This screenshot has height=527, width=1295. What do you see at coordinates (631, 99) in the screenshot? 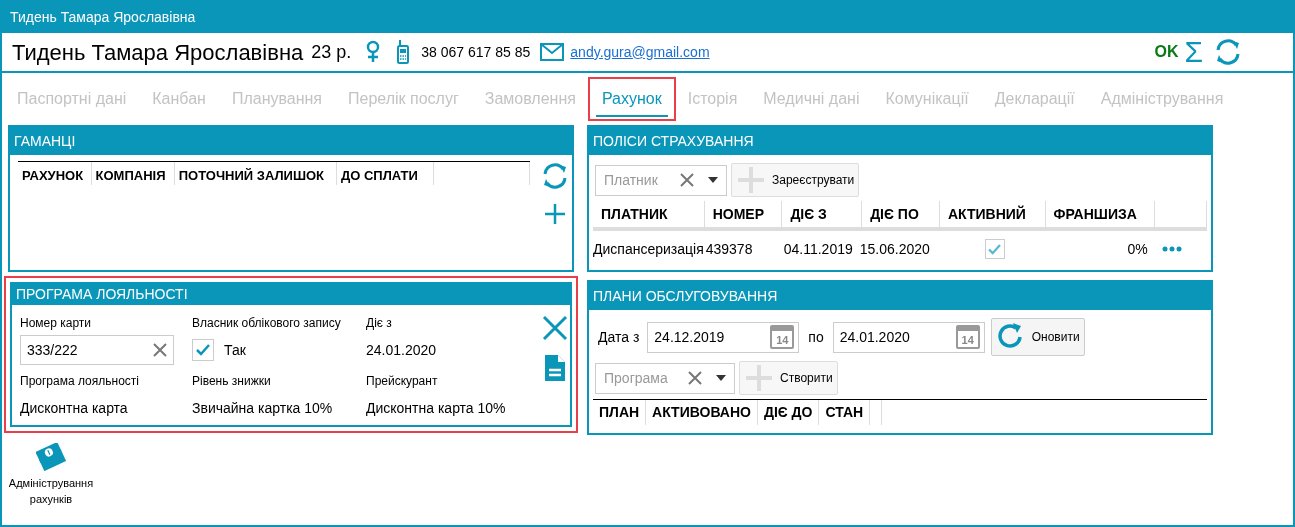
I see `tab: Рахунок` at bounding box center [631, 99].